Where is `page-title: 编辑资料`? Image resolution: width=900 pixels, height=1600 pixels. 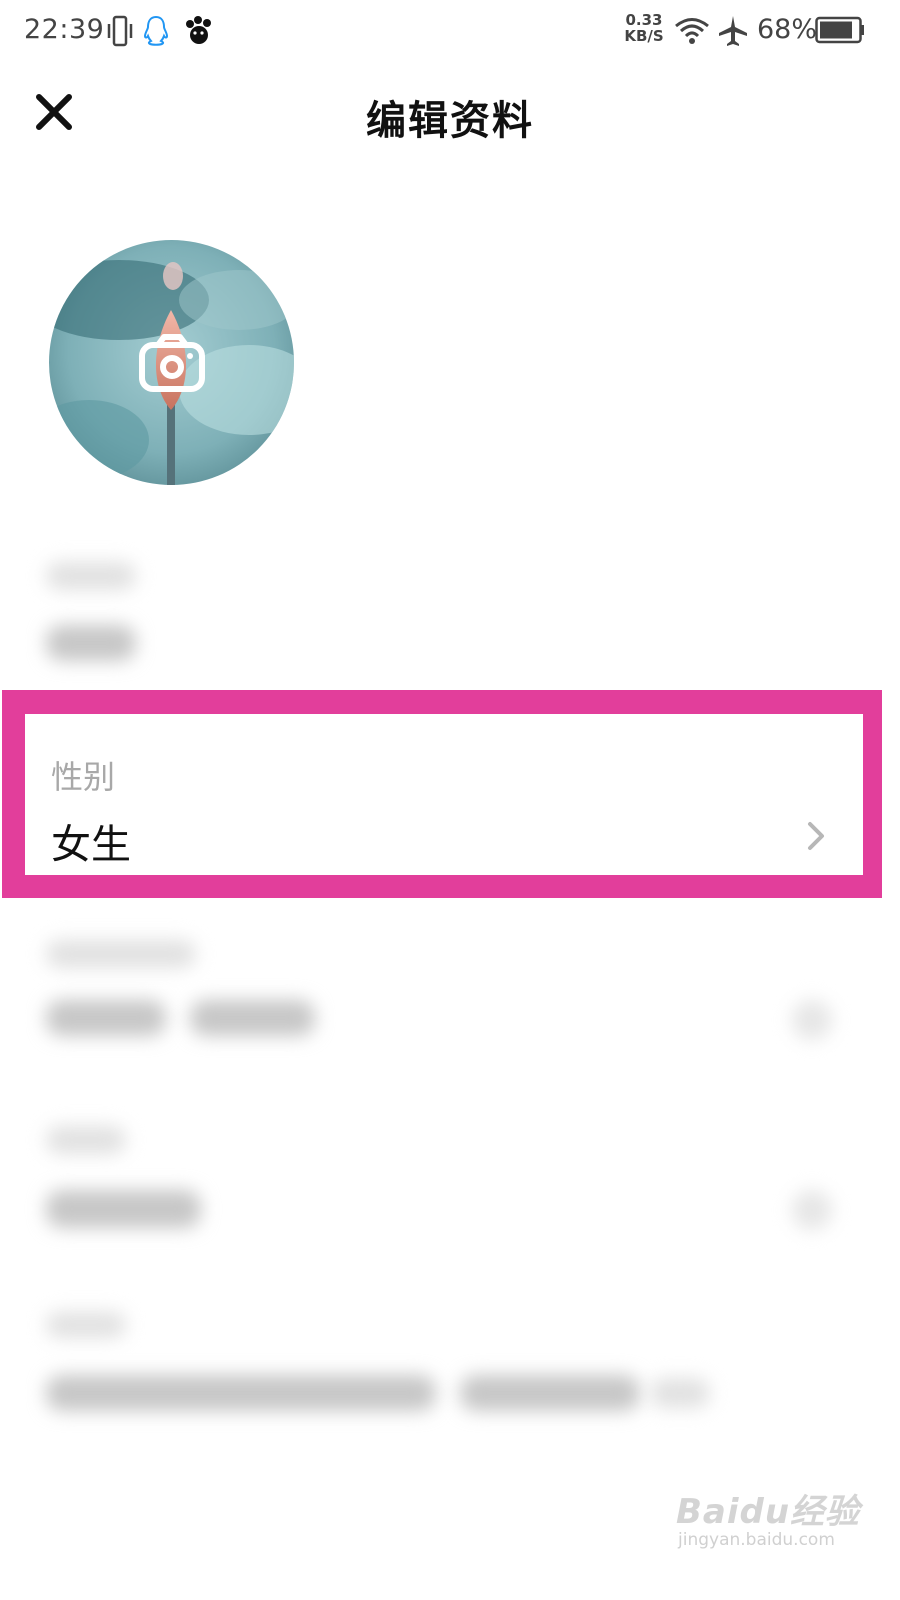 page-title: 编辑资料 is located at coordinates (450, 121).